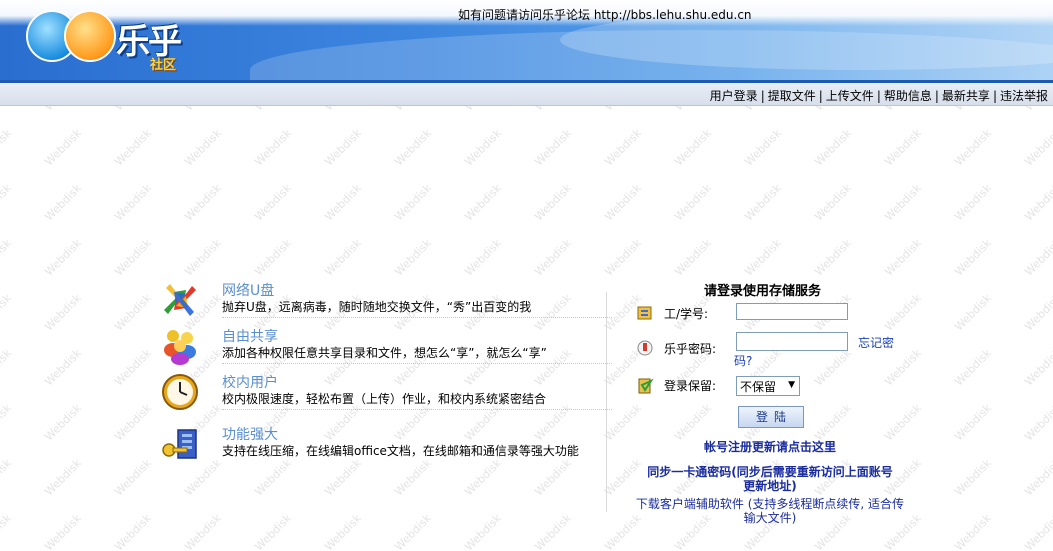 This screenshot has height=551, width=1053. Describe the element at coordinates (770, 485) in the screenshot. I see `sync-card-password-link-cont: 更新地址)` at that location.